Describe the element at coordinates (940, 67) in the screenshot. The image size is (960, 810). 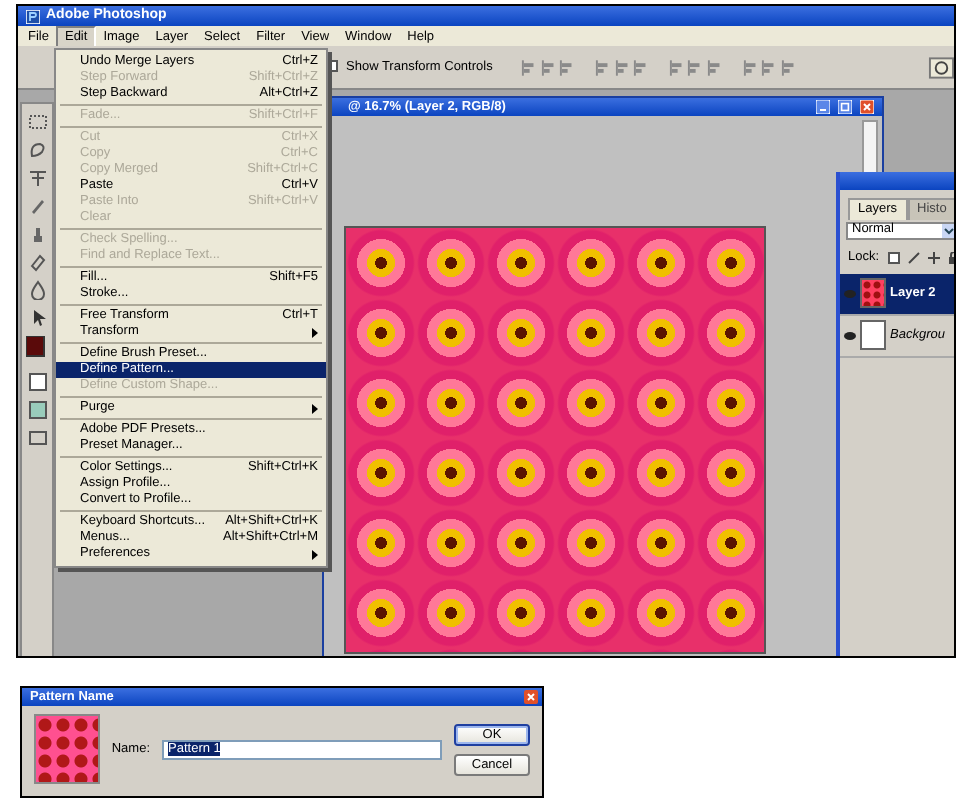
I see `palette-icon` at that location.